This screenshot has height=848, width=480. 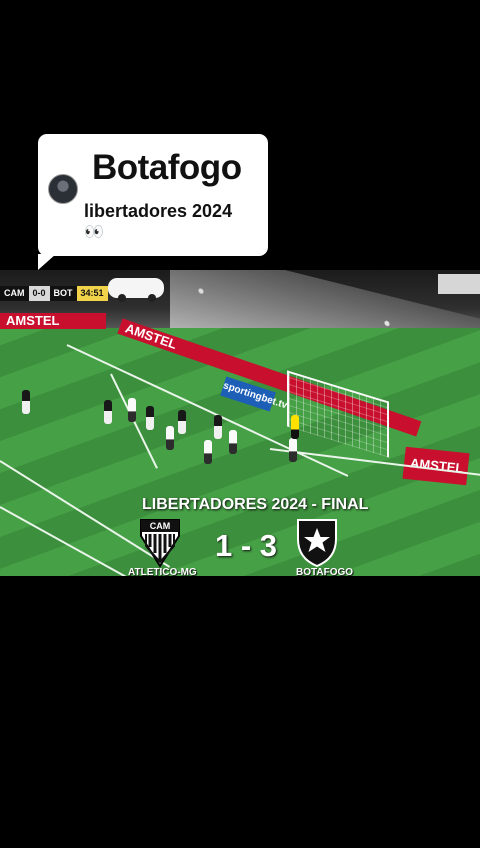 I want to click on svg-text: CAM, so click(x=160, y=526).